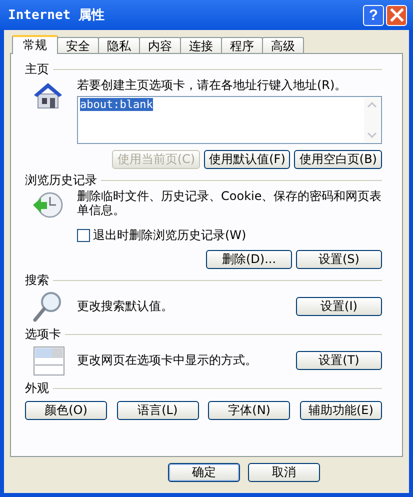 The image size is (413, 497). I want to click on instruction-text: 若要创建主页选项卡，请在各地址行键入地址(R)。, so click(212, 85).